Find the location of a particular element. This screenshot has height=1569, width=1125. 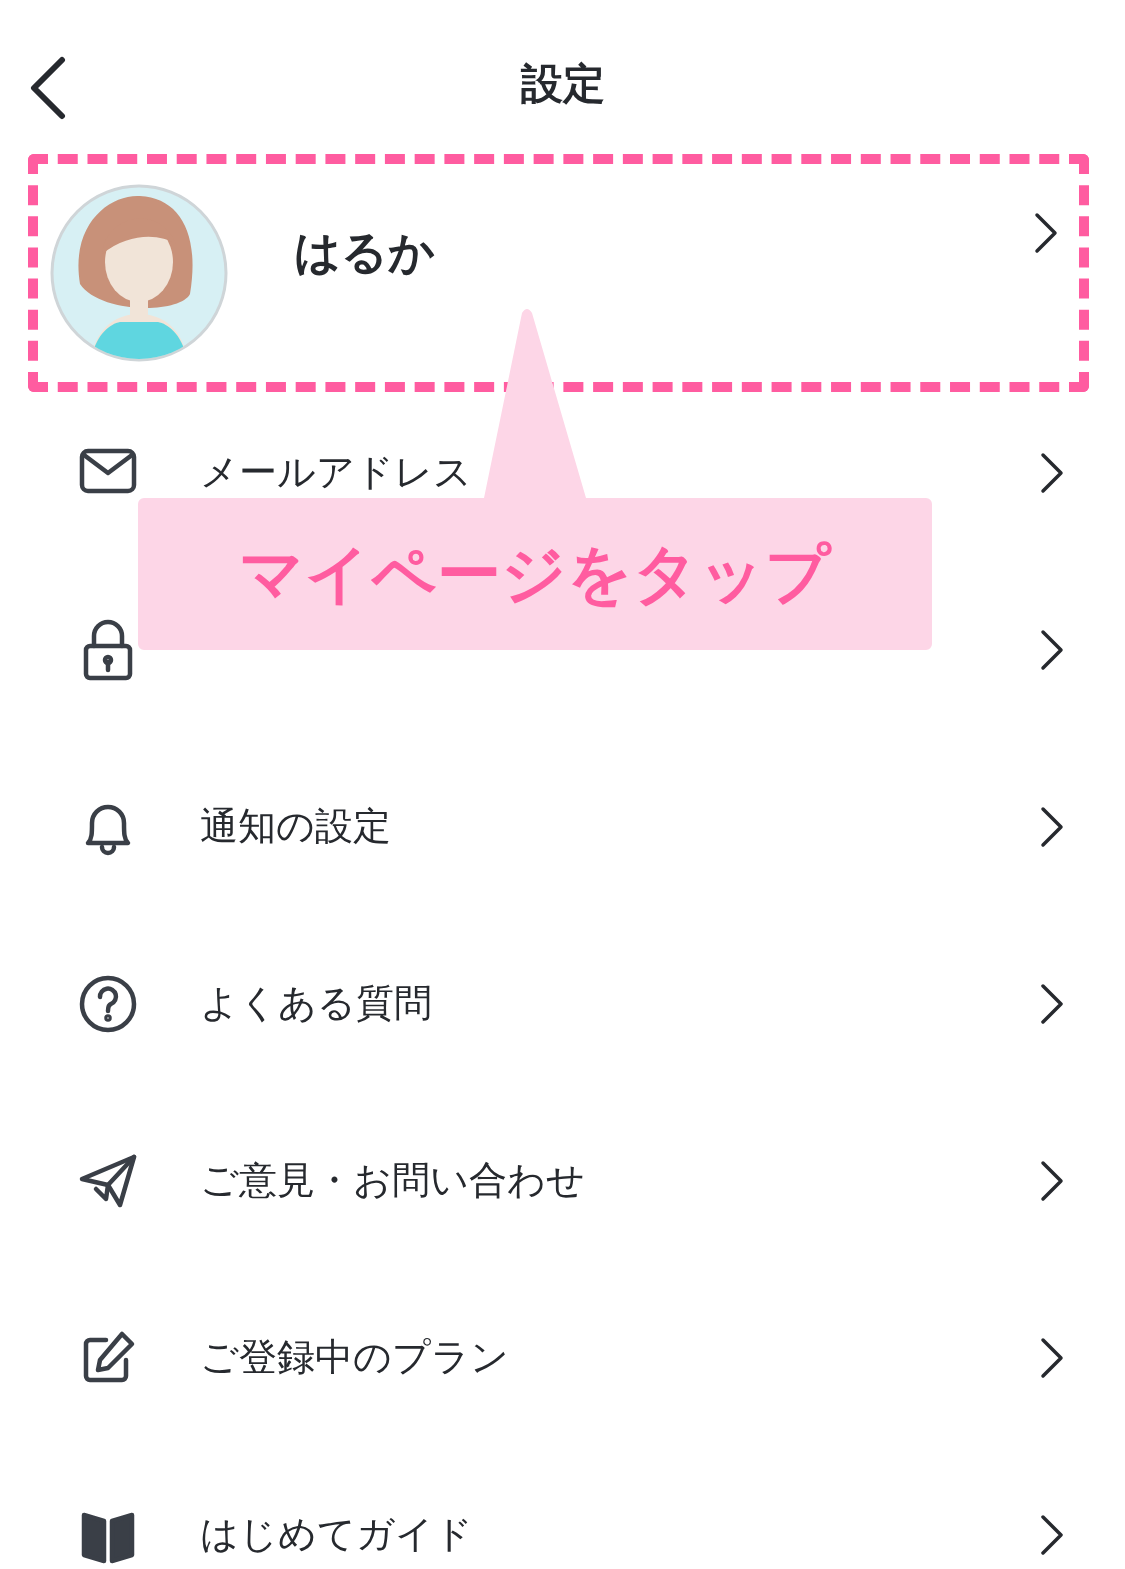

menu-label: よくある質問 is located at coordinates (316, 1003).